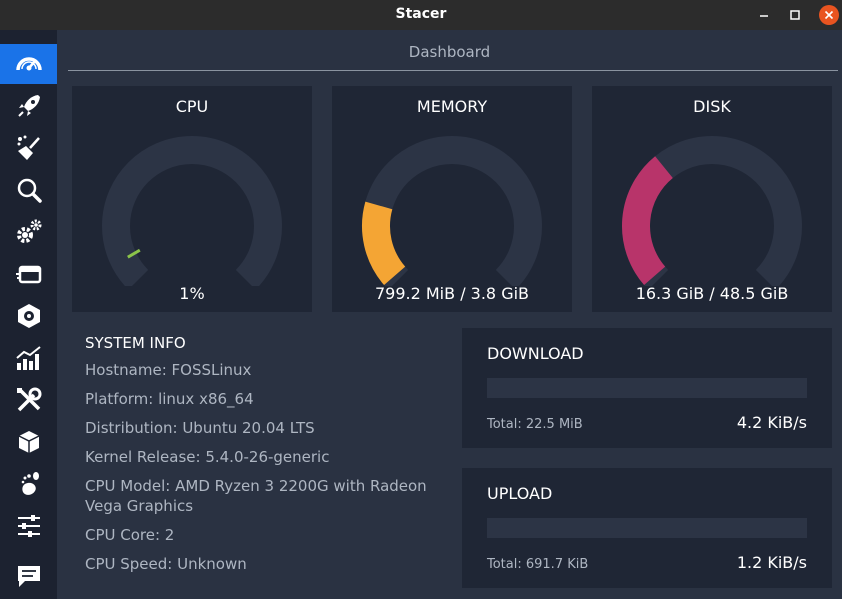  I want to click on close-icon, so click(829, 15).